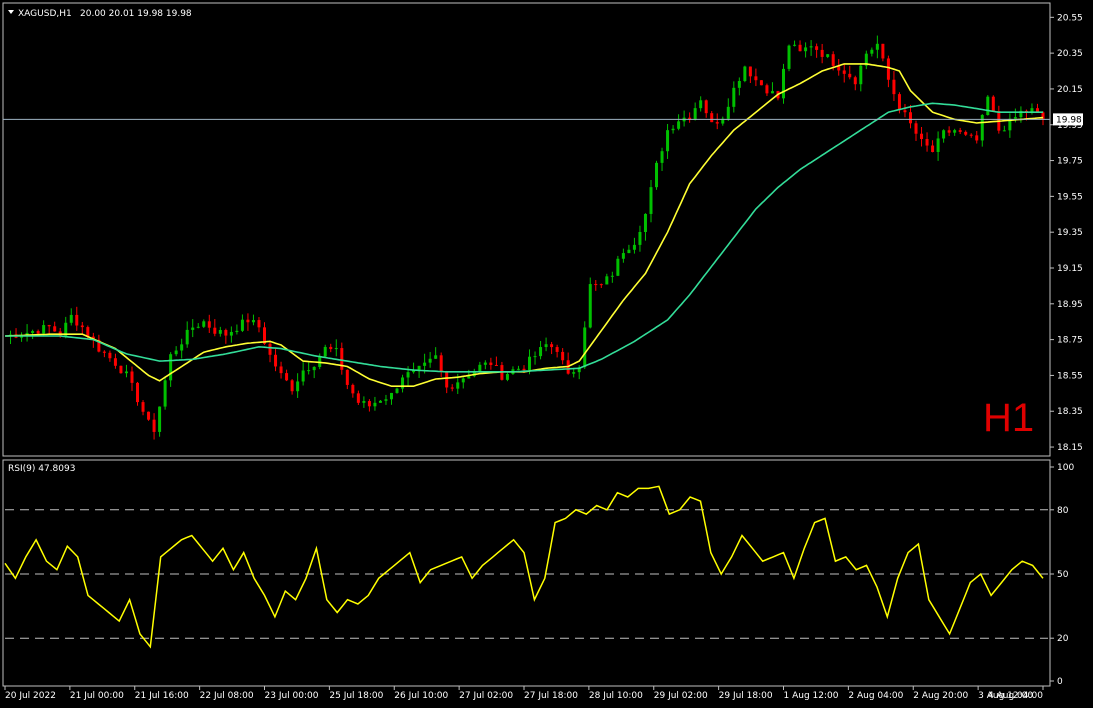 Image resolution: width=1093 pixels, height=708 pixels. I want to click on time-tick-label: 23 Jul 00:00, so click(292, 696).